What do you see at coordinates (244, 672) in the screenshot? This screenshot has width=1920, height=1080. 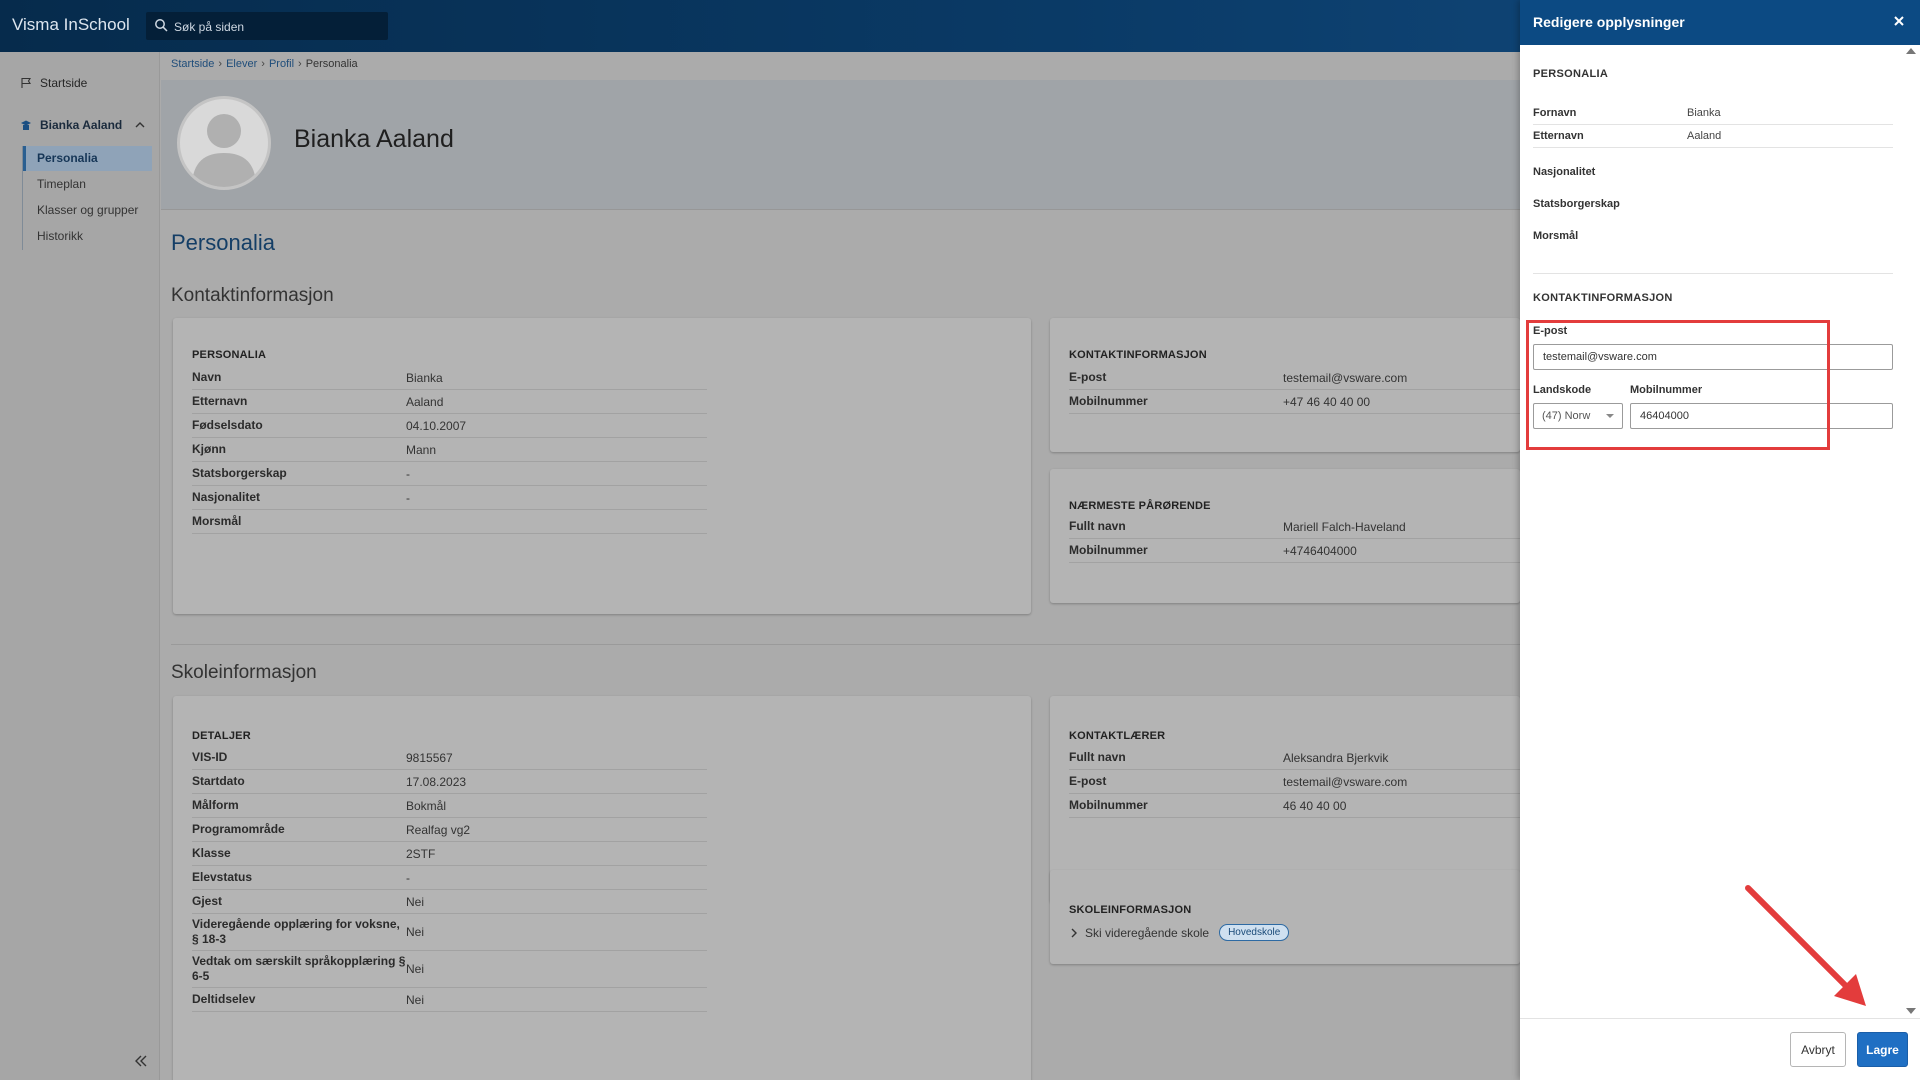 I see `school-heading: Skoleinformasjon` at bounding box center [244, 672].